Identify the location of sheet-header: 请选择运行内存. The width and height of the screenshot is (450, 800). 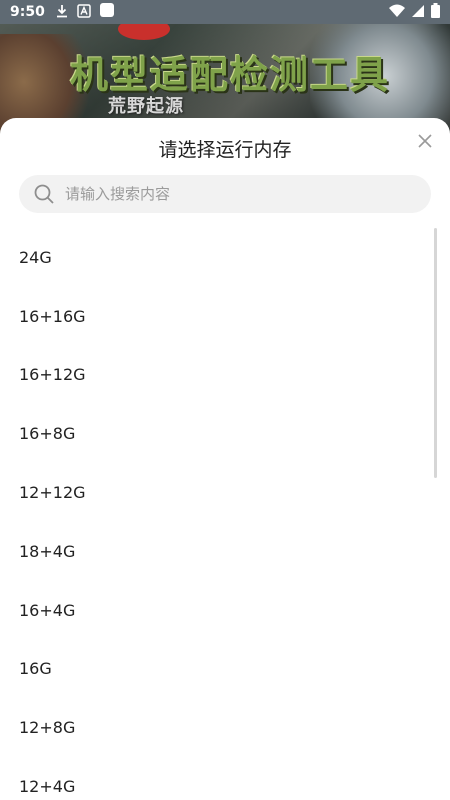
(225, 147).